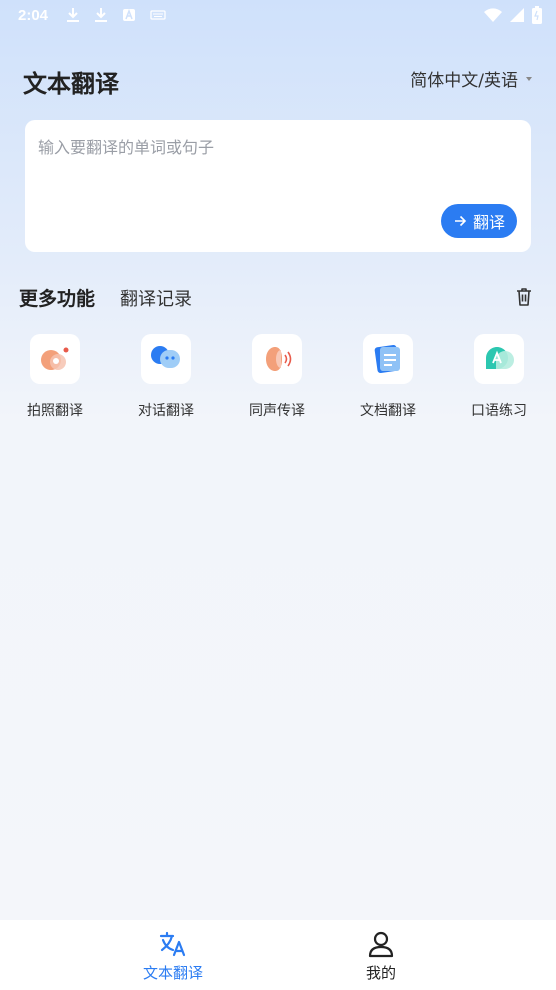 The height and width of the screenshot is (990, 556). What do you see at coordinates (278, 186) in the screenshot?
I see `translation-input: 输入要翻译的单词或句子 翻译` at bounding box center [278, 186].